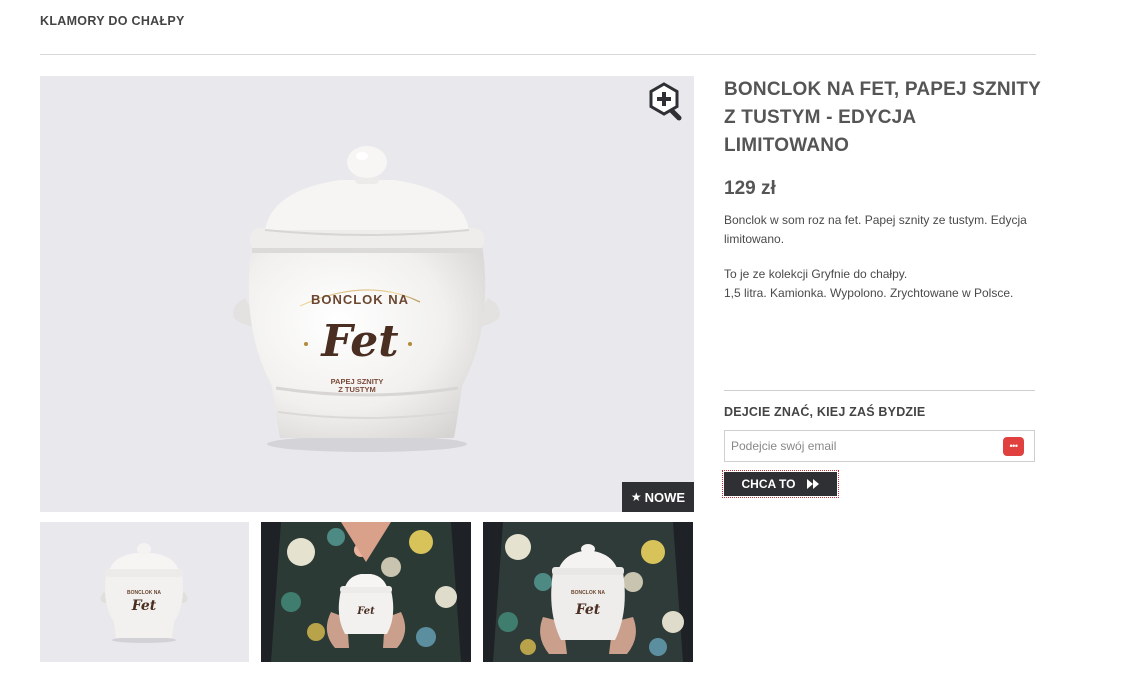 The width and height of the screenshot is (1129, 690). What do you see at coordinates (665, 497) in the screenshot?
I see `new-badge-label: NOWE` at bounding box center [665, 497].